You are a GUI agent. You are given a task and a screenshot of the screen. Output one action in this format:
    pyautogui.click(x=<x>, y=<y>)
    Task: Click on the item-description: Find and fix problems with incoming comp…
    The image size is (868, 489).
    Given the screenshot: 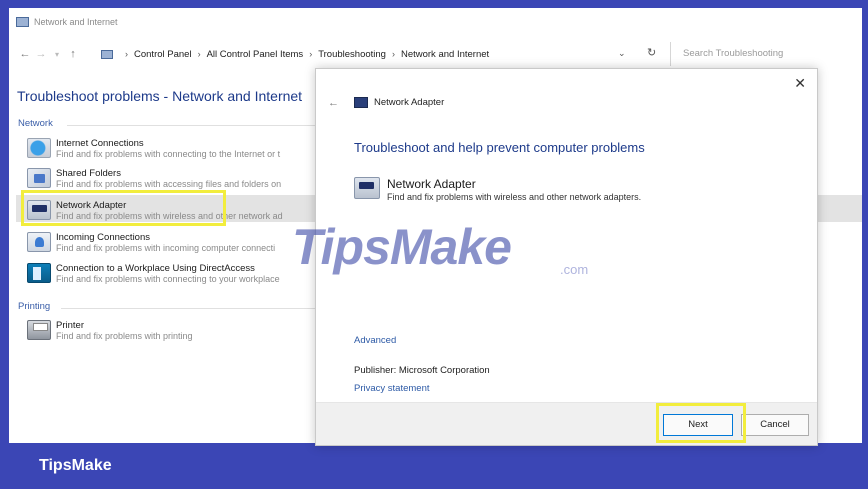 What is the action you would take?
    pyautogui.click(x=166, y=248)
    